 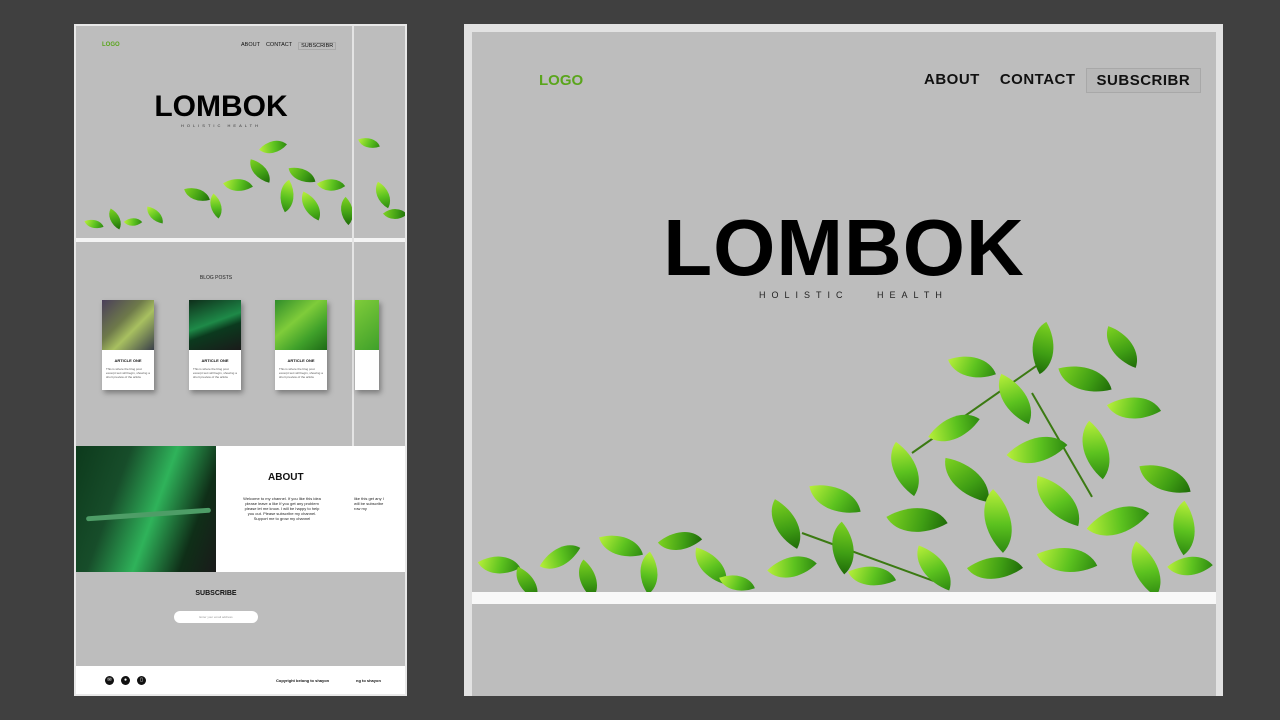 I want to click on left-hero-divider, so click(x=240, y=240).